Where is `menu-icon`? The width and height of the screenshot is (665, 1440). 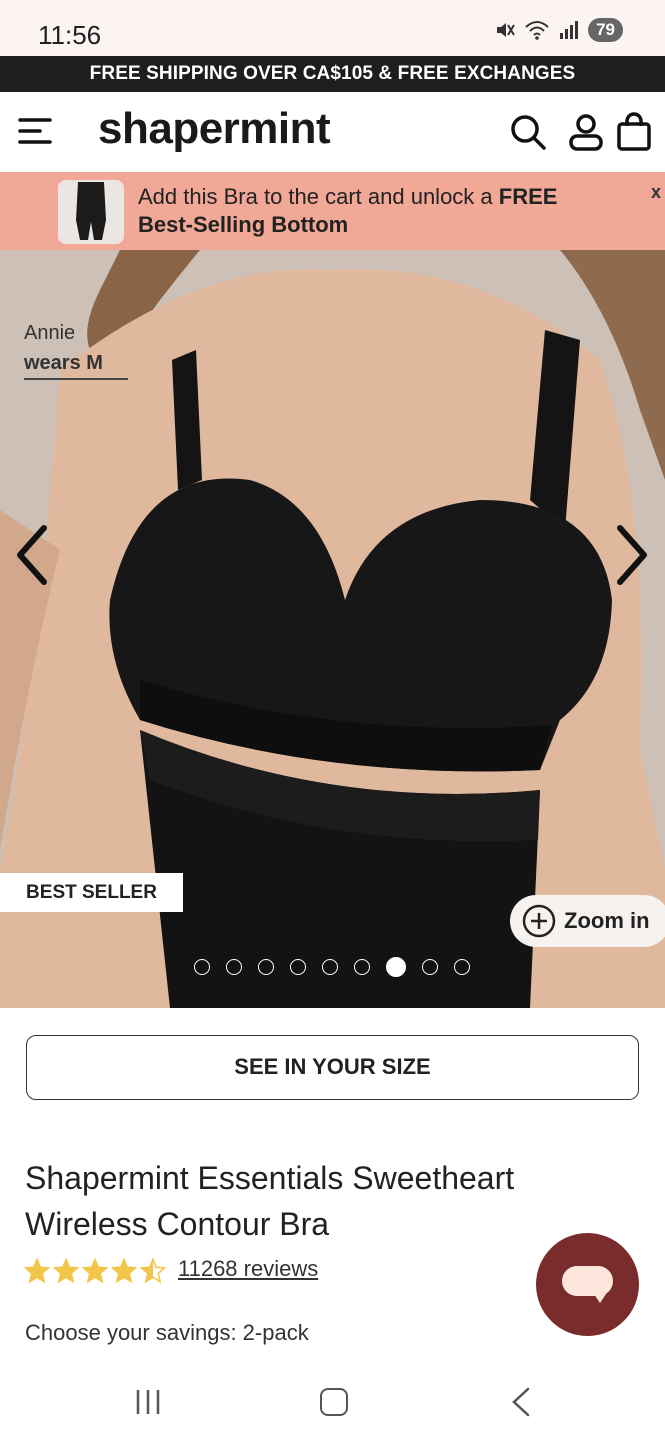
menu-icon is located at coordinates (36, 130).